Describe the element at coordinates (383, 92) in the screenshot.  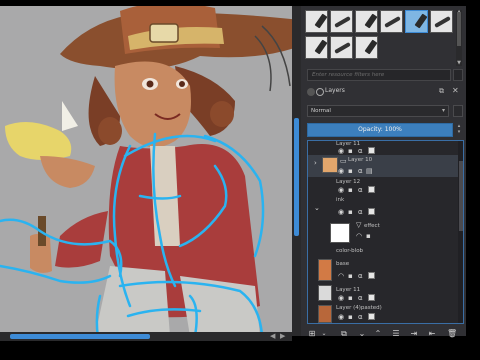
I see `layers-docker-titlebar: Layers ⧉ ✕` at that location.